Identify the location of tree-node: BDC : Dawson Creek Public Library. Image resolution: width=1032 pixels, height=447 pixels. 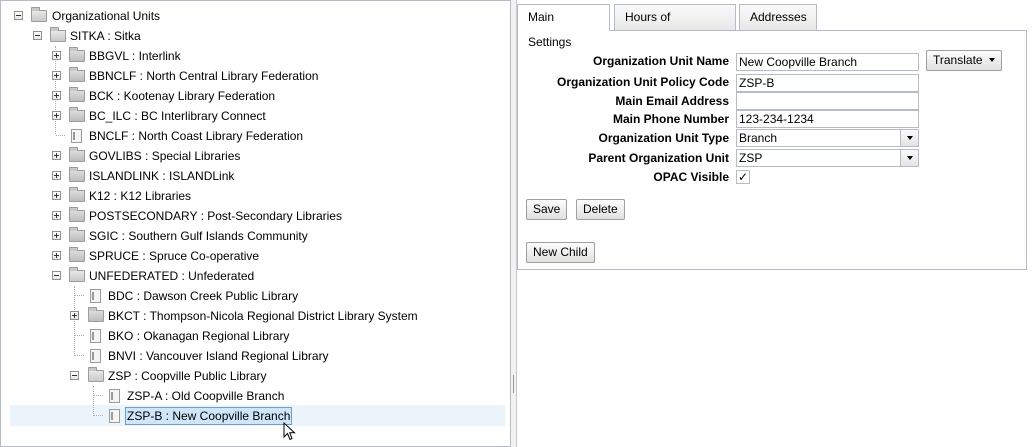
(251, 296).